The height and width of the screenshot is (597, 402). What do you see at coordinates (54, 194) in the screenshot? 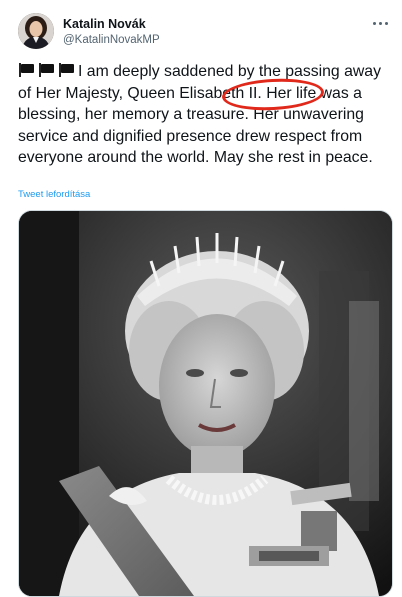
I see `translate-tweet-link: Tweet lefordítása` at bounding box center [54, 194].